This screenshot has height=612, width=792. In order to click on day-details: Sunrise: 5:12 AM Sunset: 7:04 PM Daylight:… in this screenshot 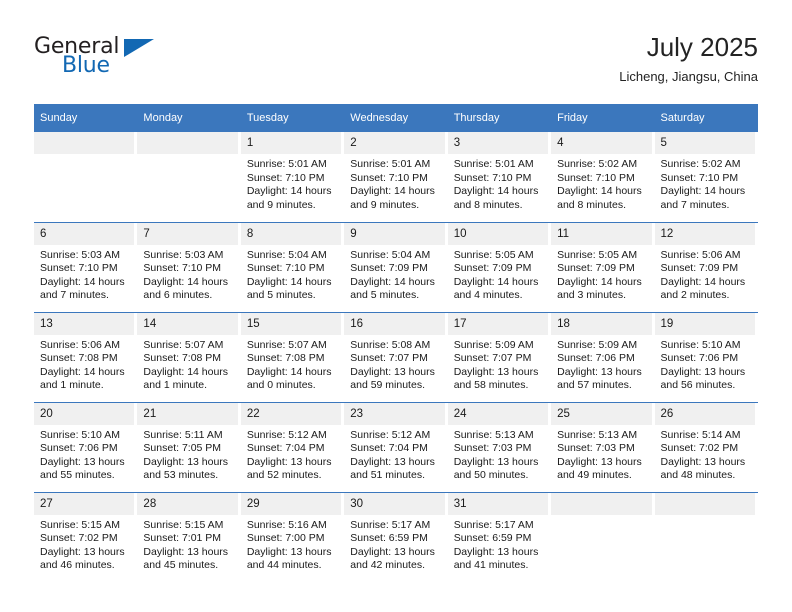, I will do `click(395, 454)`.